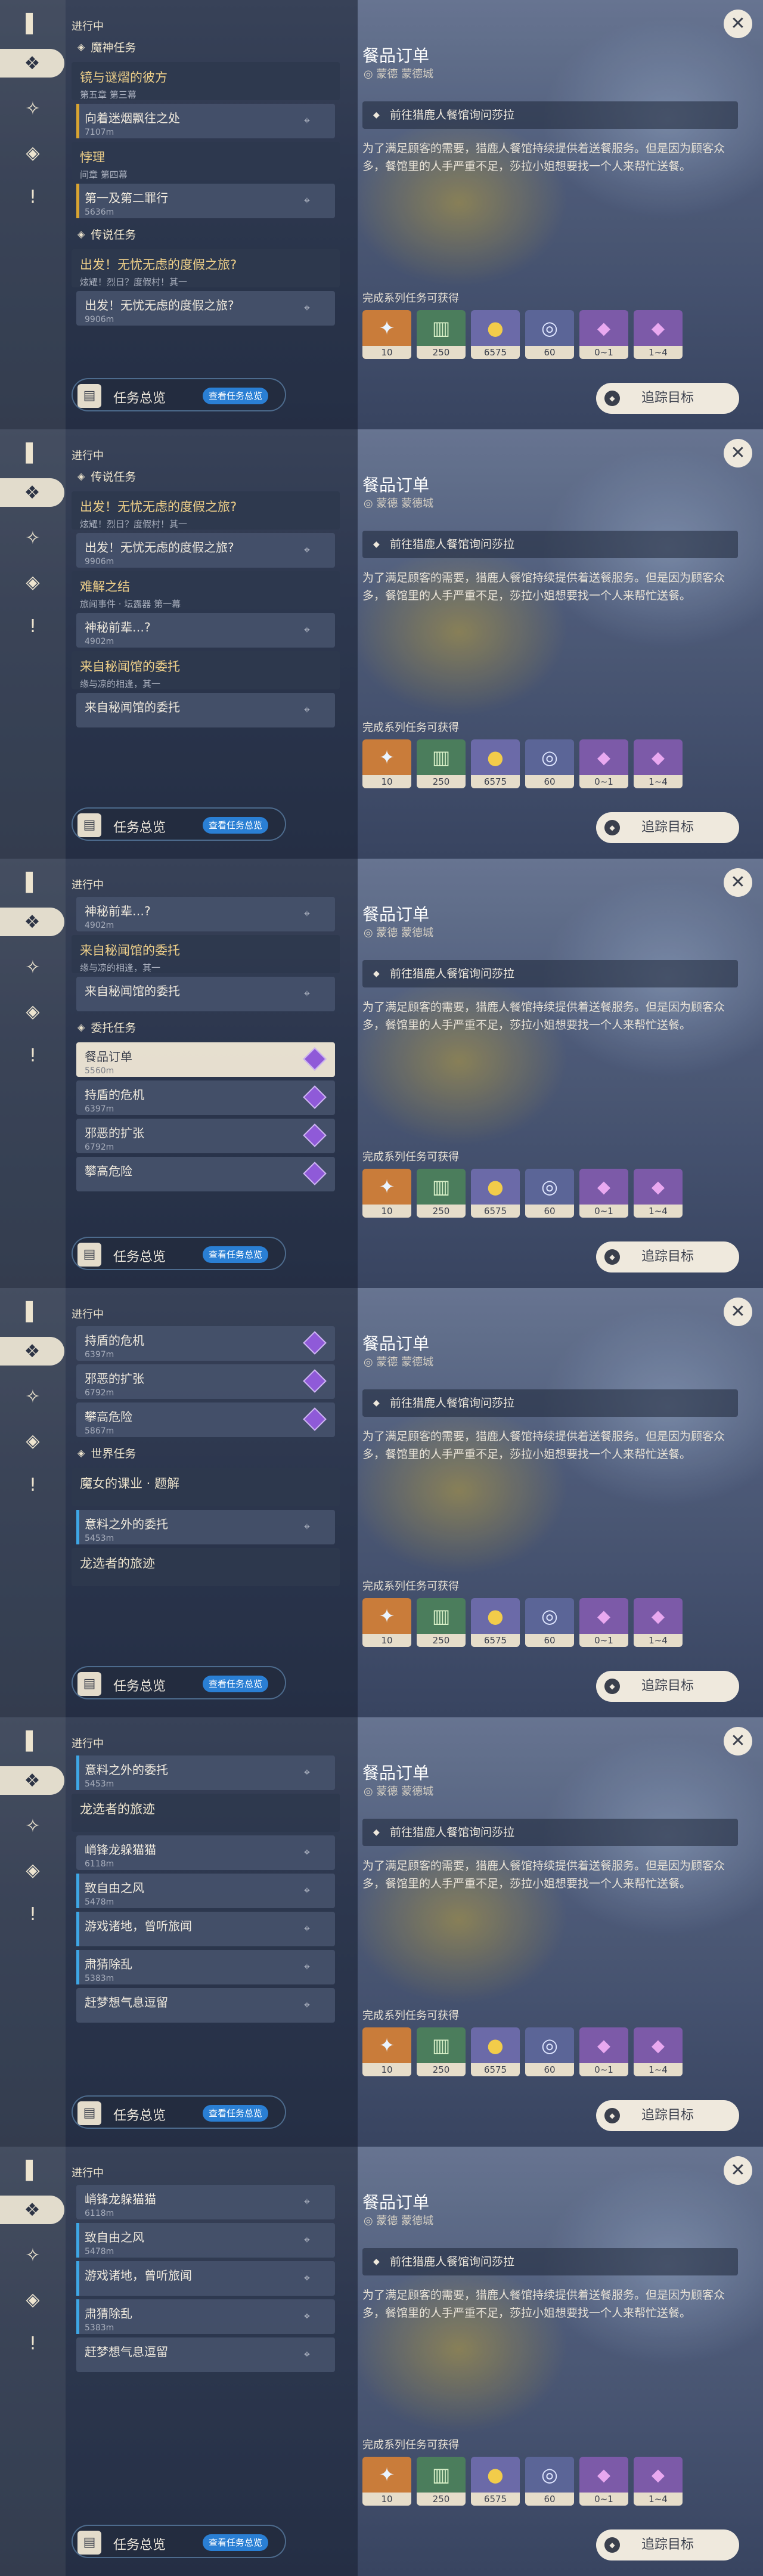 The width and height of the screenshot is (763, 2576). Describe the element at coordinates (206, 590) in the screenshot. I see `quest-group: 难解之结 旅闻事件 · 坛露器 第一幕` at that location.